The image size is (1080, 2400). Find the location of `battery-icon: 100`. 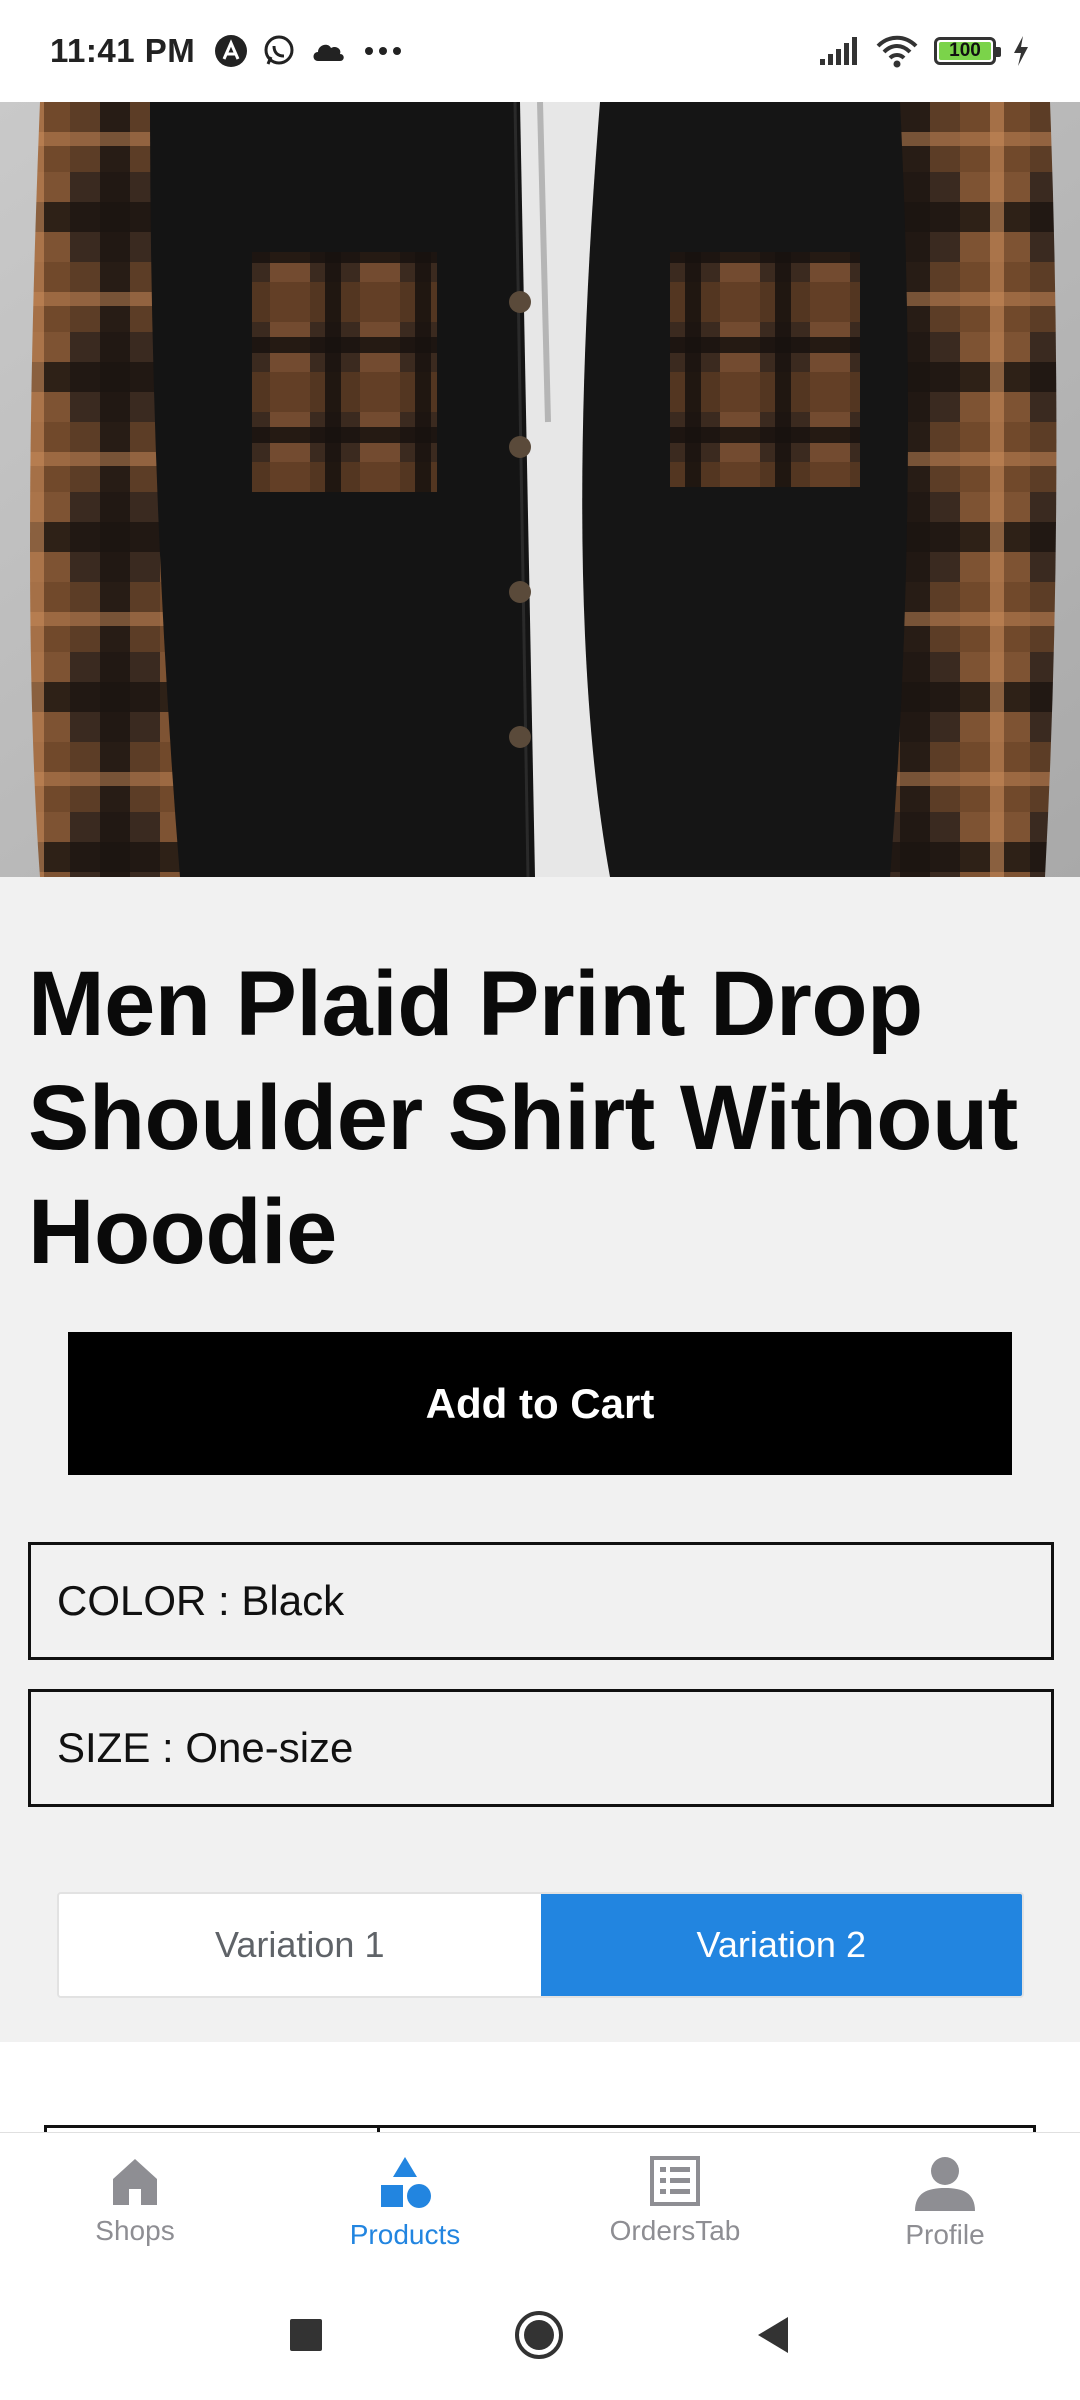

battery-icon: 100 is located at coordinates (967, 51).